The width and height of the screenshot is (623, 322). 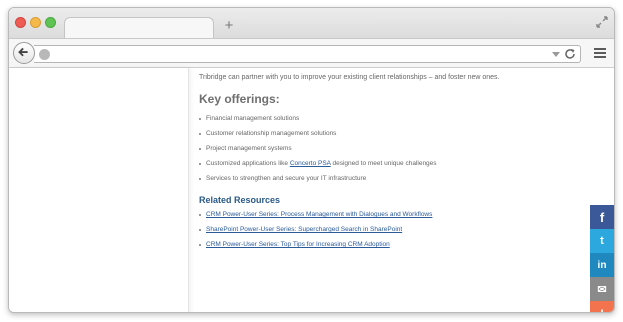 What do you see at coordinates (240, 200) in the screenshot?
I see `related-resources-heading: Related Resources` at bounding box center [240, 200].